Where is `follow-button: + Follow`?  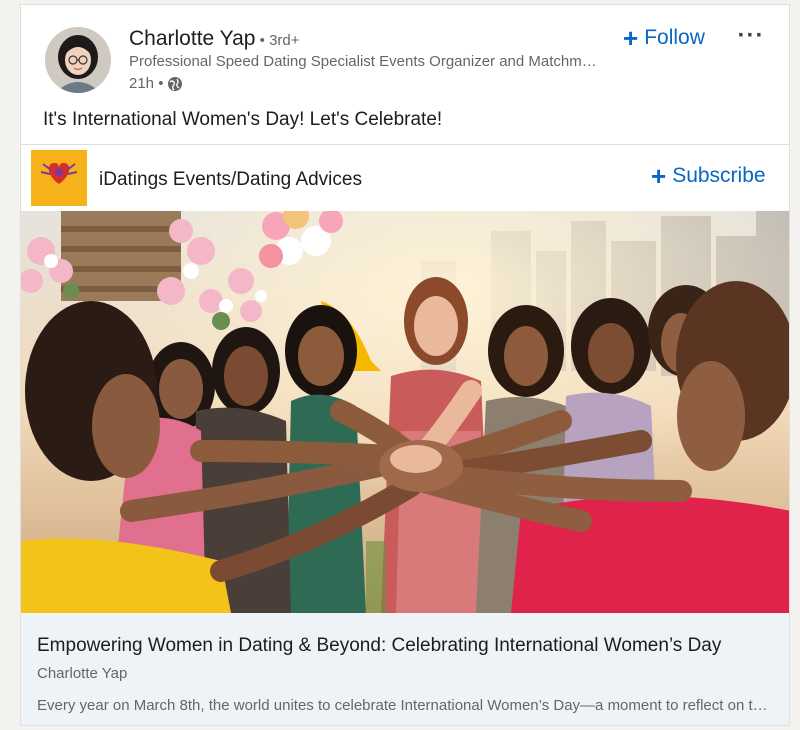 follow-button: + Follow is located at coordinates (664, 38).